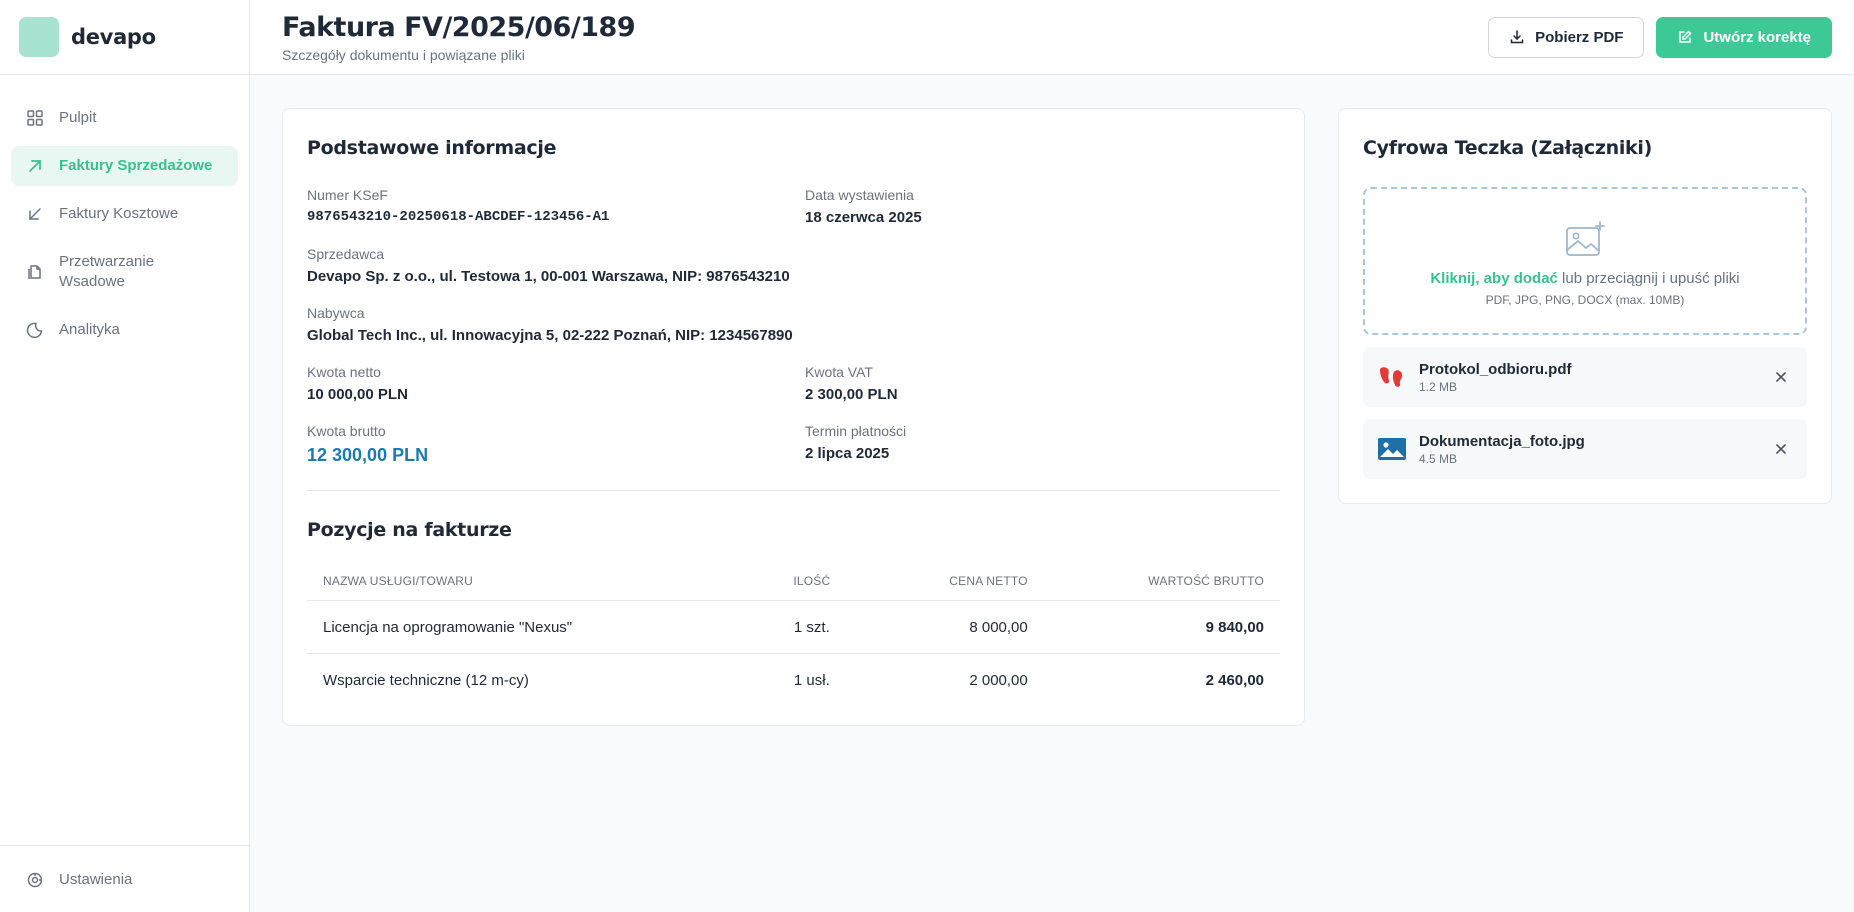 Image resolution: width=1854 pixels, height=912 pixels. What do you see at coordinates (409, 530) in the screenshot?
I see `items-title: Pozycje na fakturze` at bounding box center [409, 530].